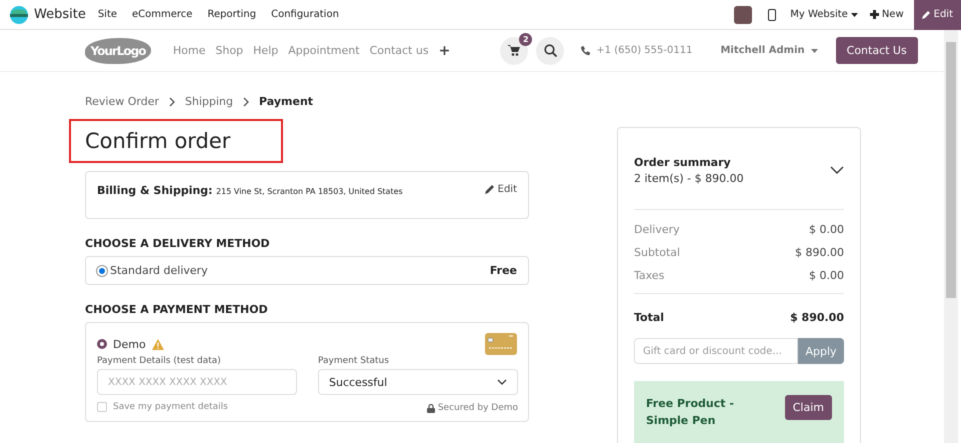  Describe the element at coordinates (743, 15) in the screenshot. I see `avatar-icon` at that location.